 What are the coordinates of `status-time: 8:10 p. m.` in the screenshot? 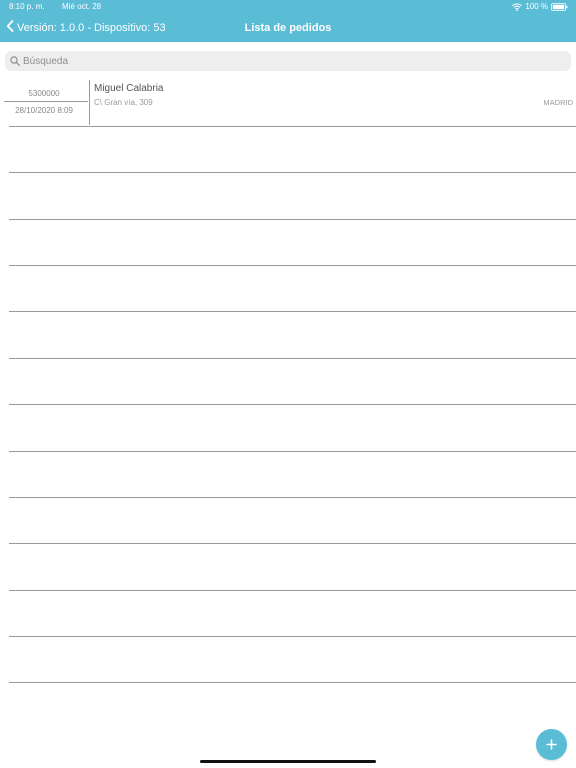 It's located at (27, 6).